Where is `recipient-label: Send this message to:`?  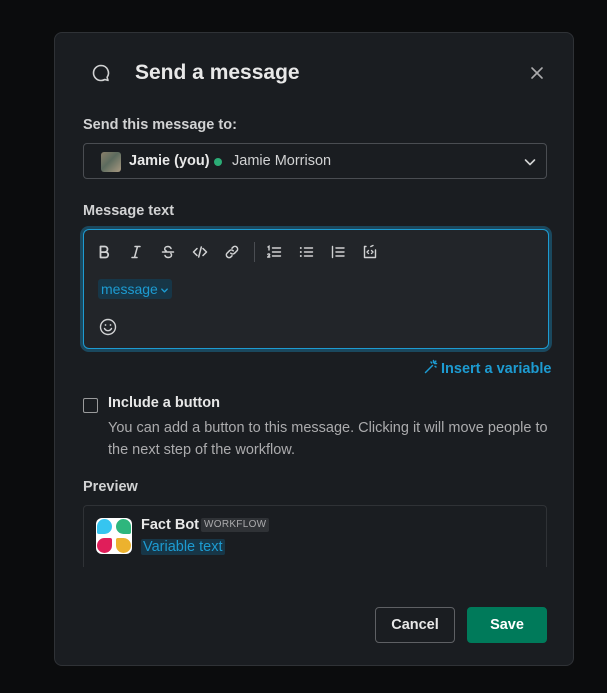
recipient-label: Send this message to: is located at coordinates (160, 125).